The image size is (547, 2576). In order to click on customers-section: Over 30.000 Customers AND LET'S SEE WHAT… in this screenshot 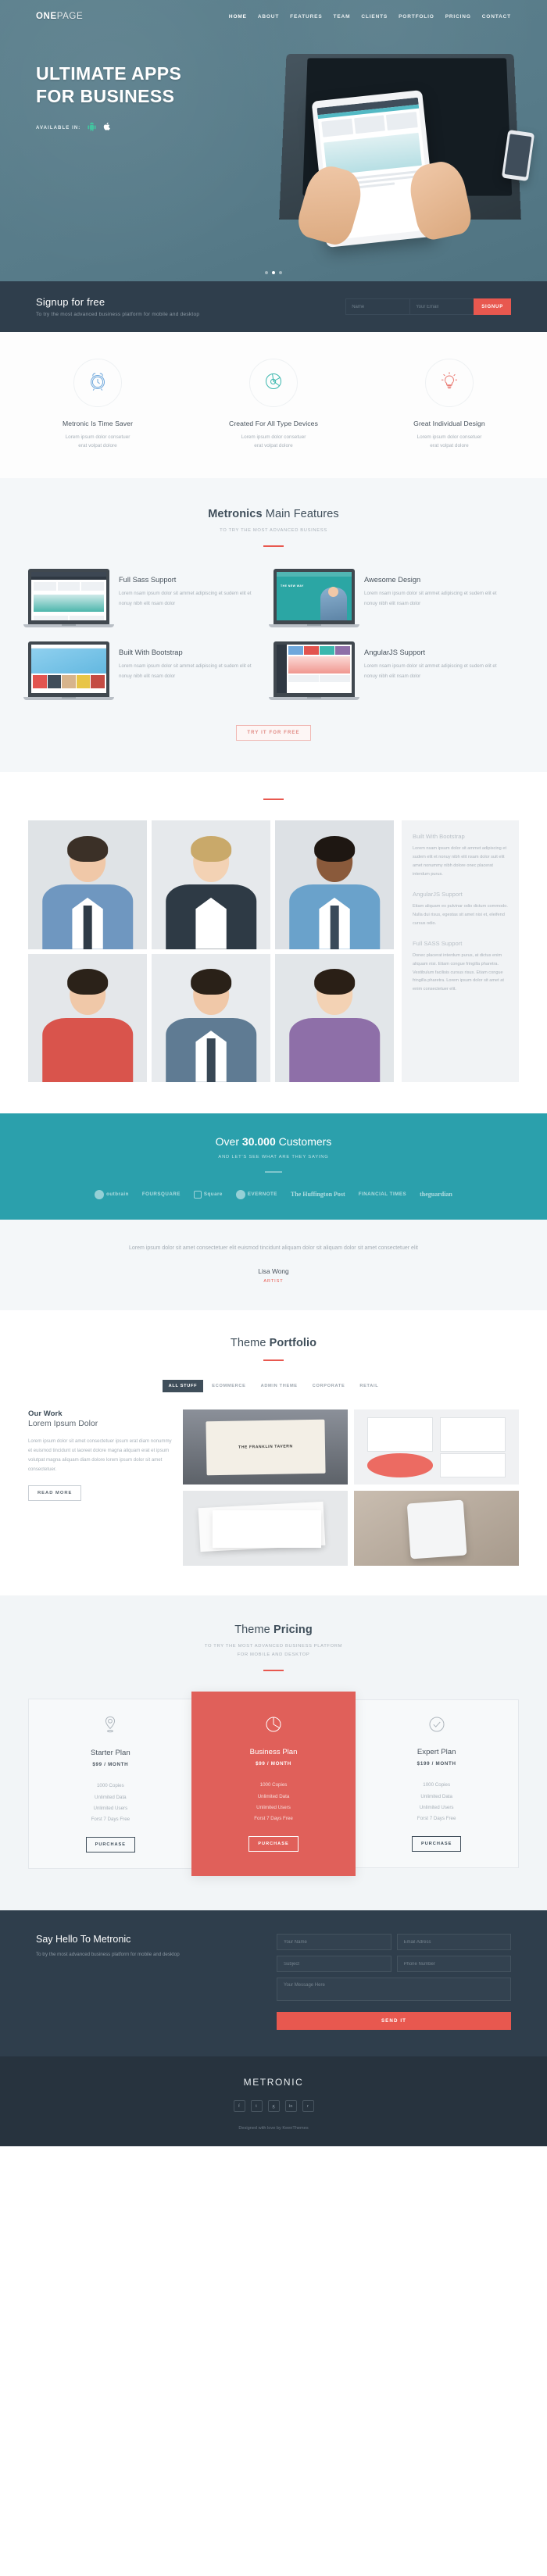, I will do `click(273, 1167)`.